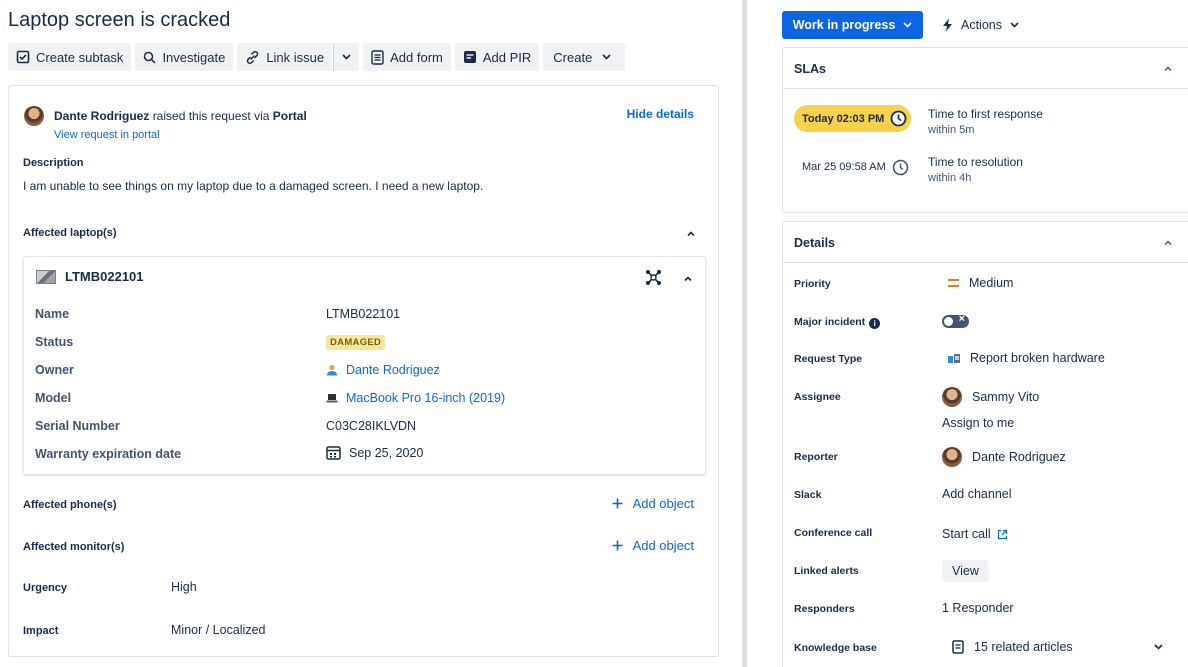 The width and height of the screenshot is (1188, 667). What do you see at coordinates (808, 495) in the screenshot?
I see `slack-label: Slack` at bounding box center [808, 495].